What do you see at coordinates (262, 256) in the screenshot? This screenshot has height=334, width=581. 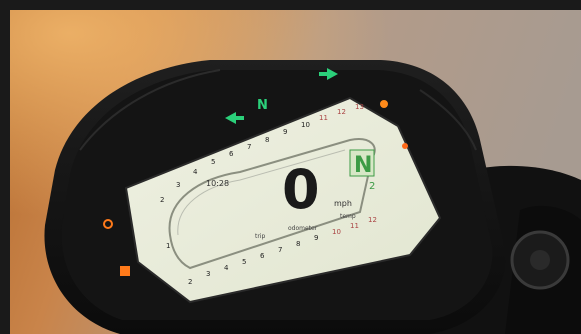 I see `bottom-scale-number: 6` at bounding box center [262, 256].